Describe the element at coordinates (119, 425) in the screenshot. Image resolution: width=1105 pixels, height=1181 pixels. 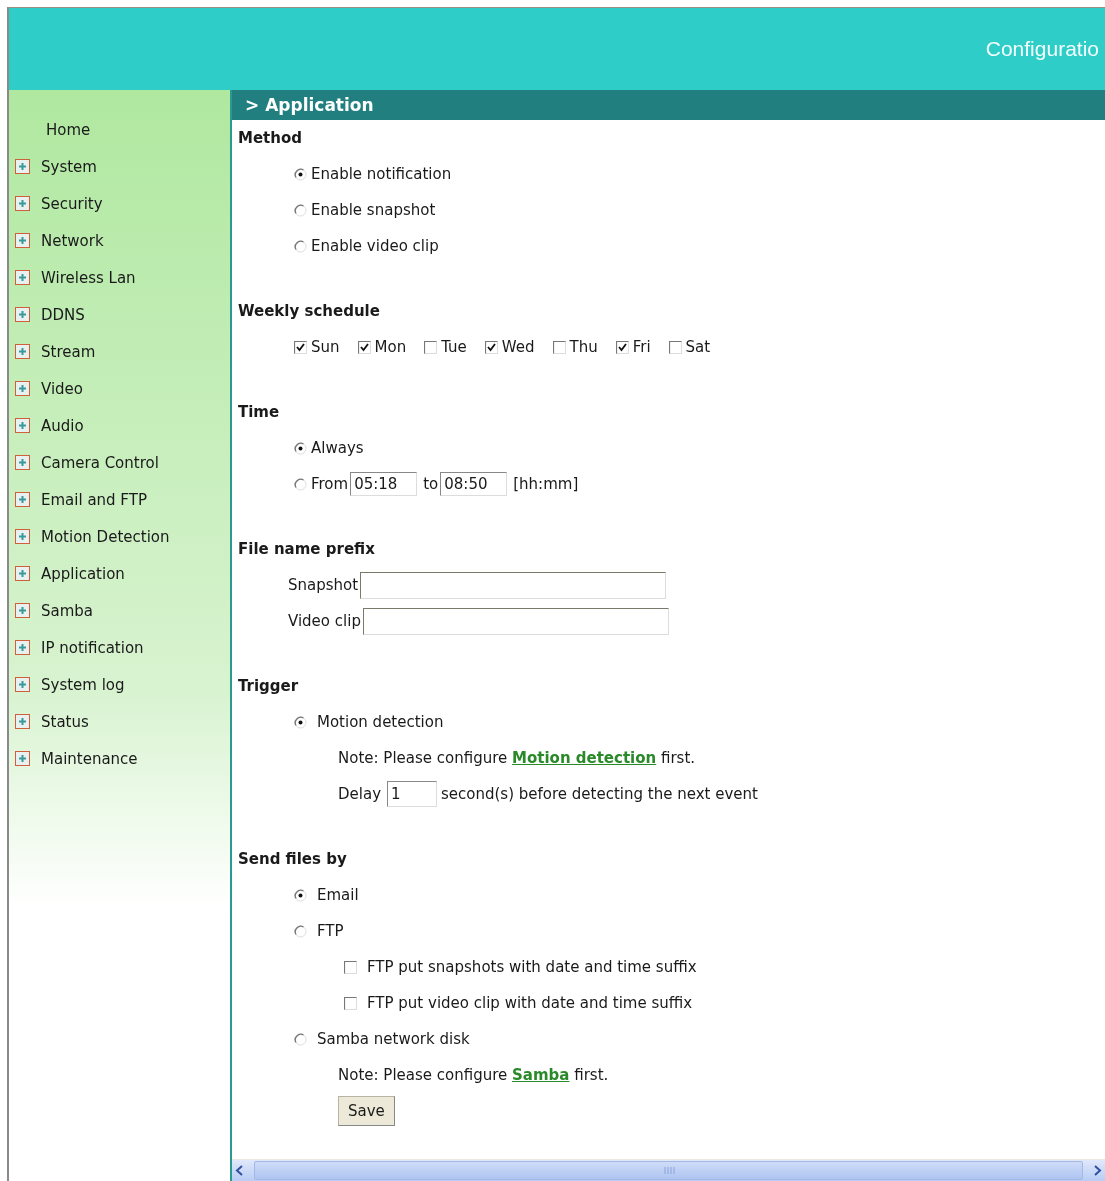
I see `sidebar-item: Audio` at that location.